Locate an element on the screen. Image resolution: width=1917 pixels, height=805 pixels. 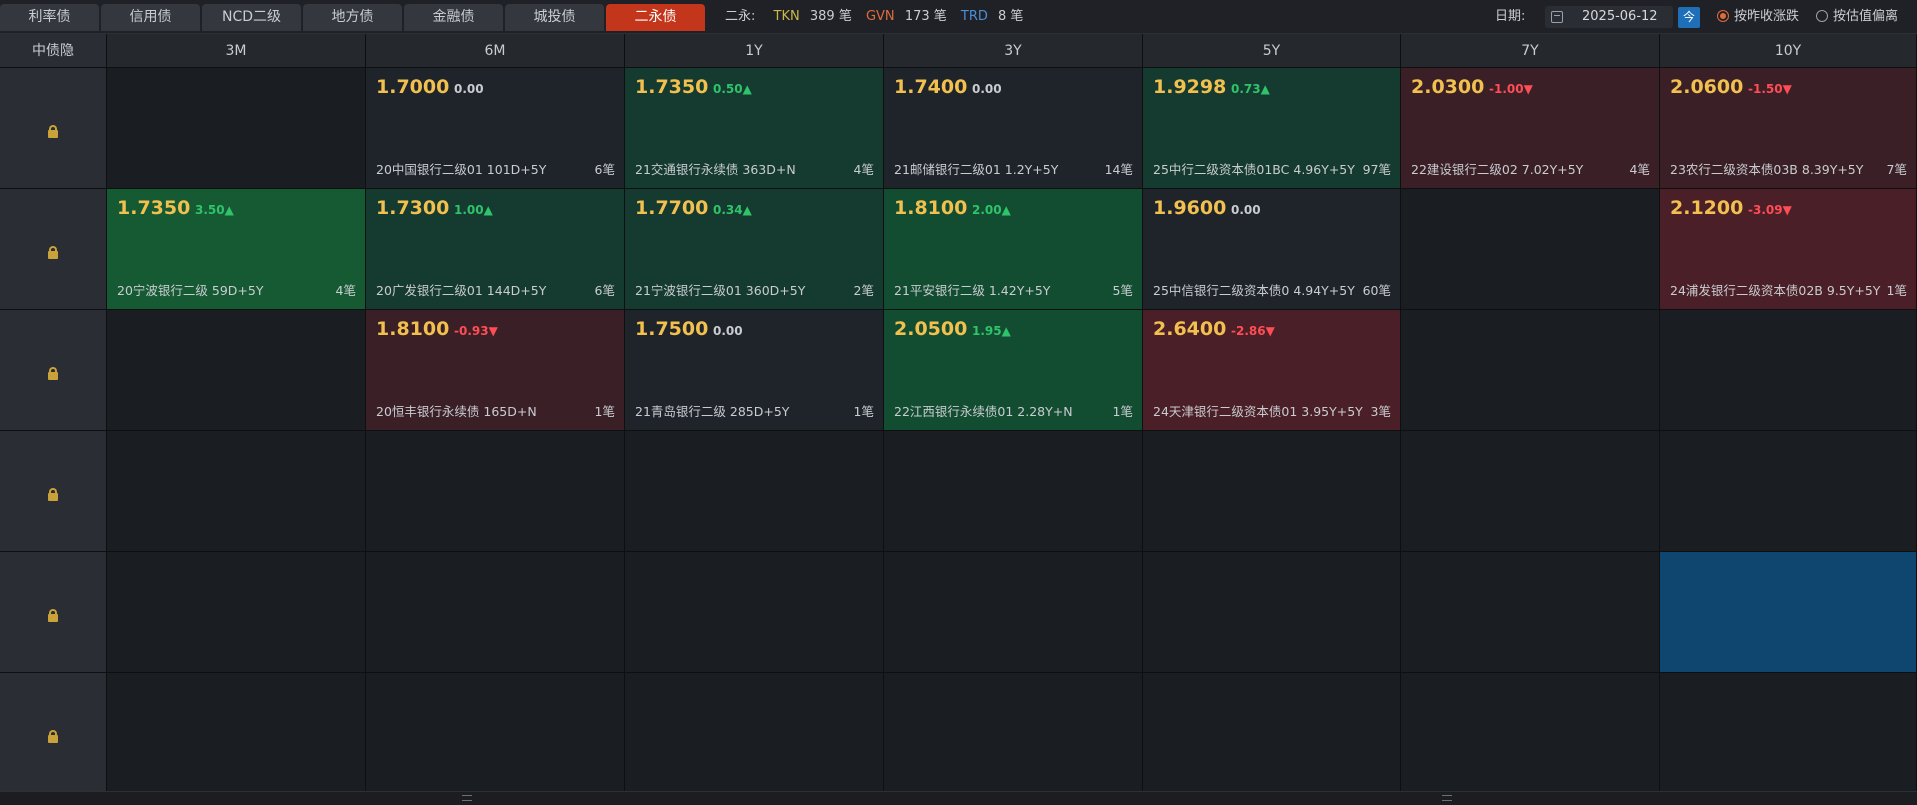
bond-cell: 2.1200 -3.09▼ 24浦发银行二级资本债02B 9.5Y+5Y 1笔 is located at coordinates (1788, 249).